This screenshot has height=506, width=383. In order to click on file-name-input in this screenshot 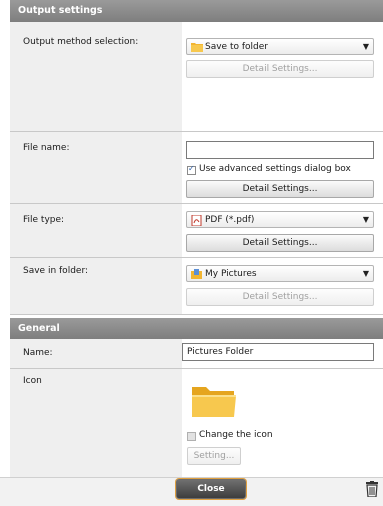, I will do `click(280, 150)`.